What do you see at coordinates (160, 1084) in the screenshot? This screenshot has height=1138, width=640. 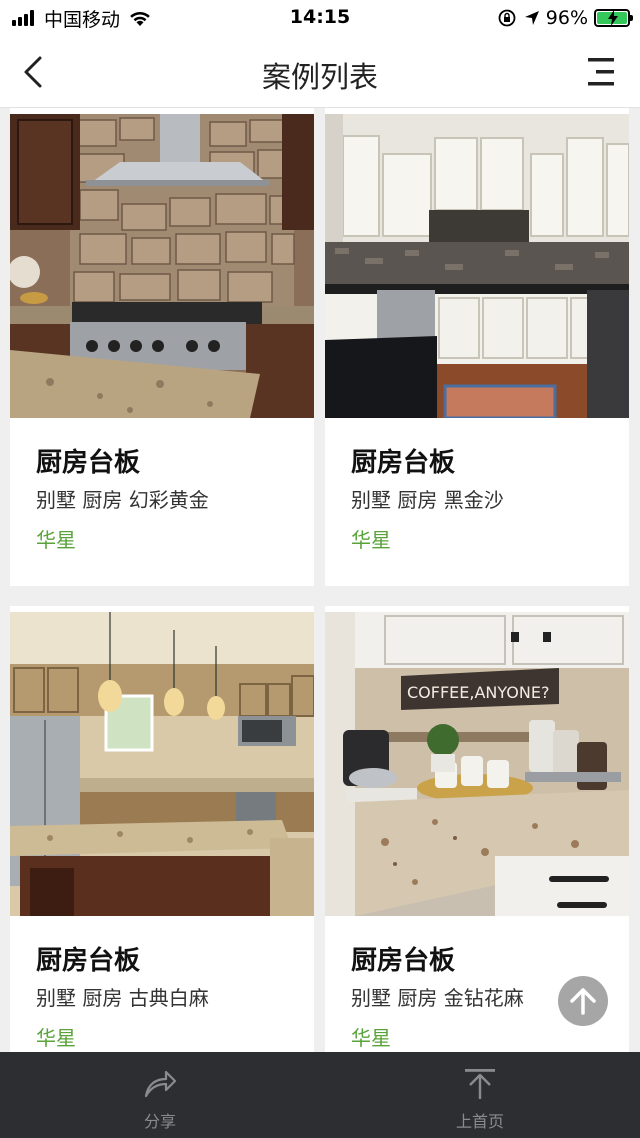 I see `share-icon` at bounding box center [160, 1084].